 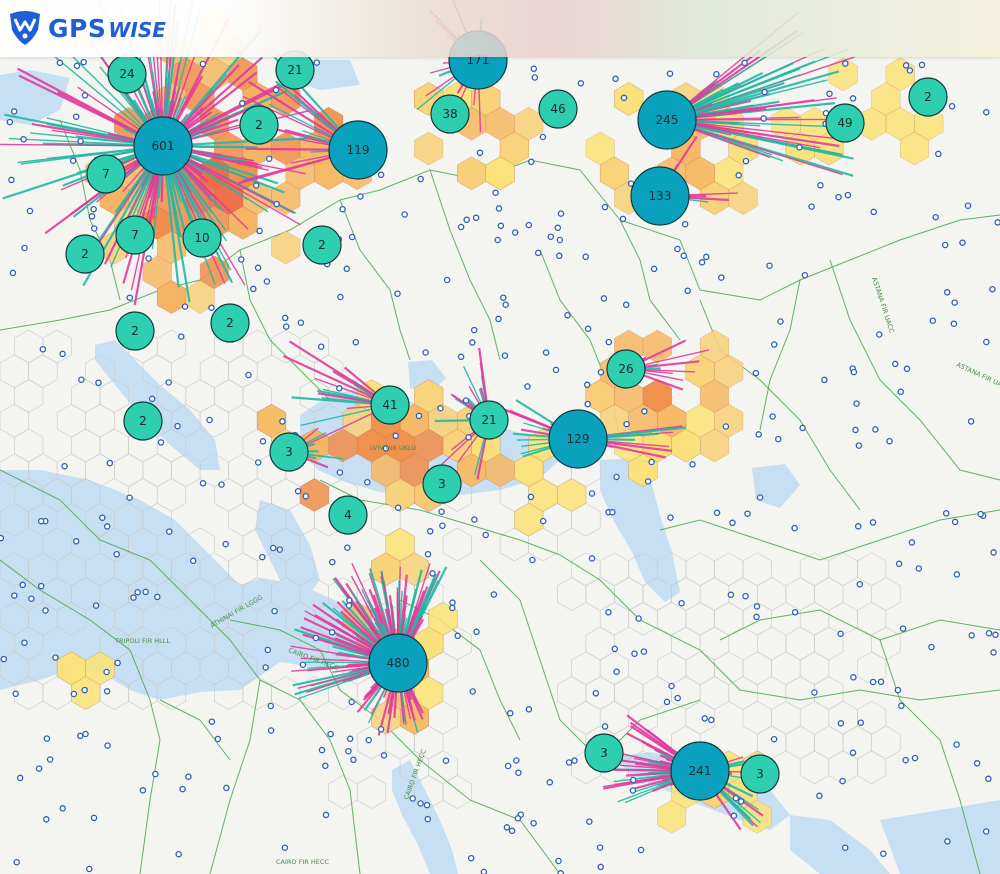 I want to click on cluster-marker-c601: 601, so click(x=163, y=146).